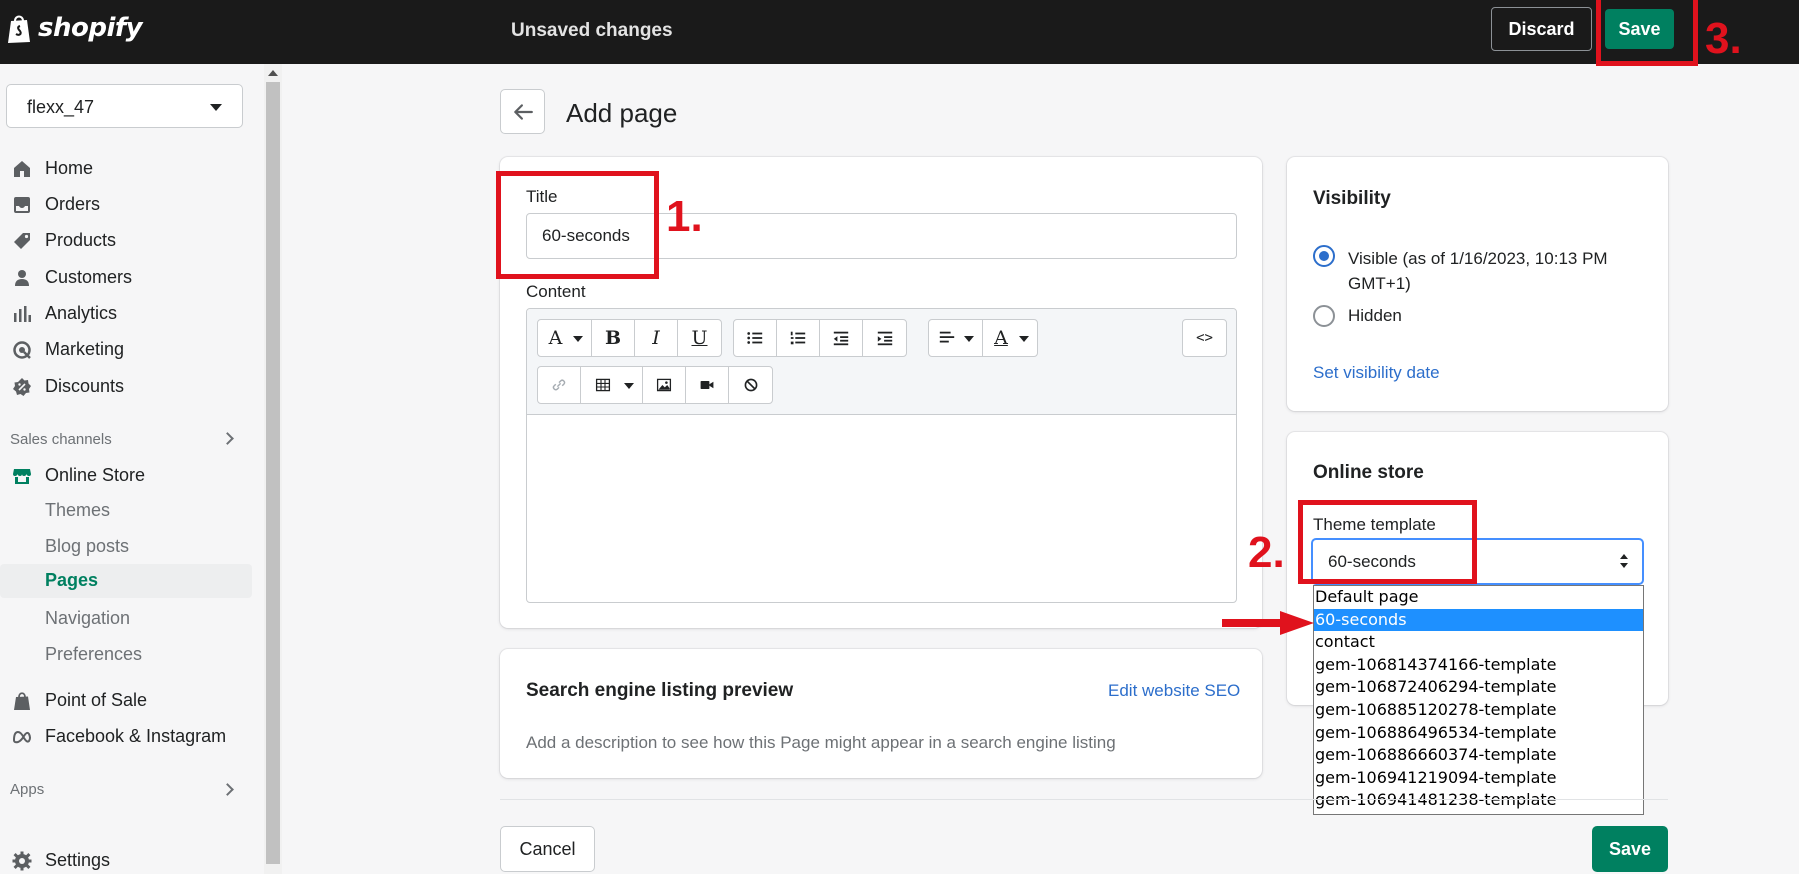 The width and height of the screenshot is (1799, 874). Describe the element at coordinates (126, 349) in the screenshot. I see `nav-item-marketing: Marketing` at that location.